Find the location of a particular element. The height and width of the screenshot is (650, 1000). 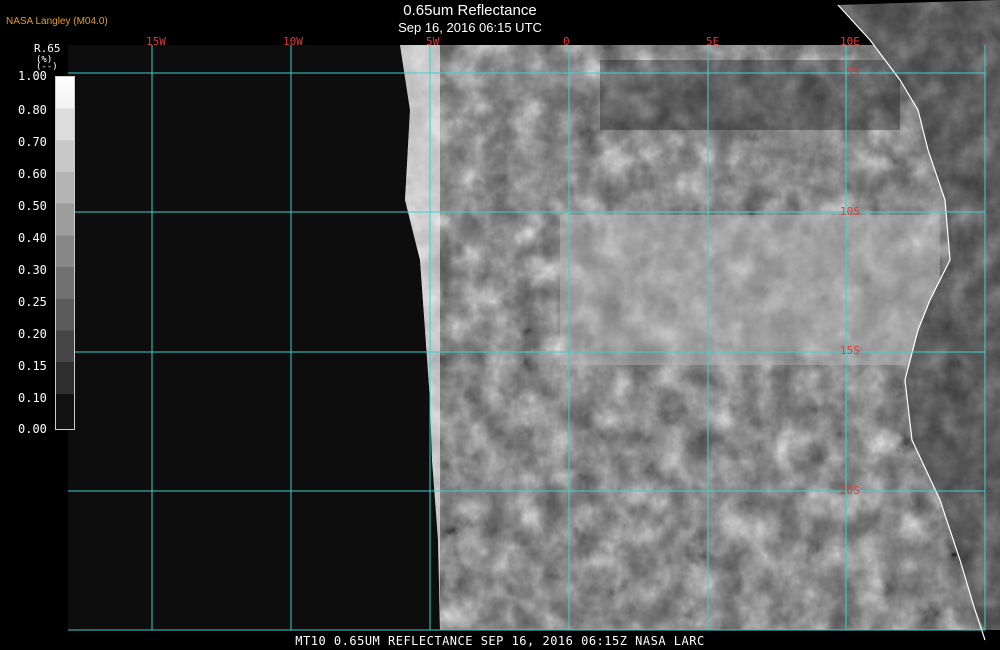

map-subtitle: Sep 16, 2016 06:15 UTC is located at coordinates (470, 27).